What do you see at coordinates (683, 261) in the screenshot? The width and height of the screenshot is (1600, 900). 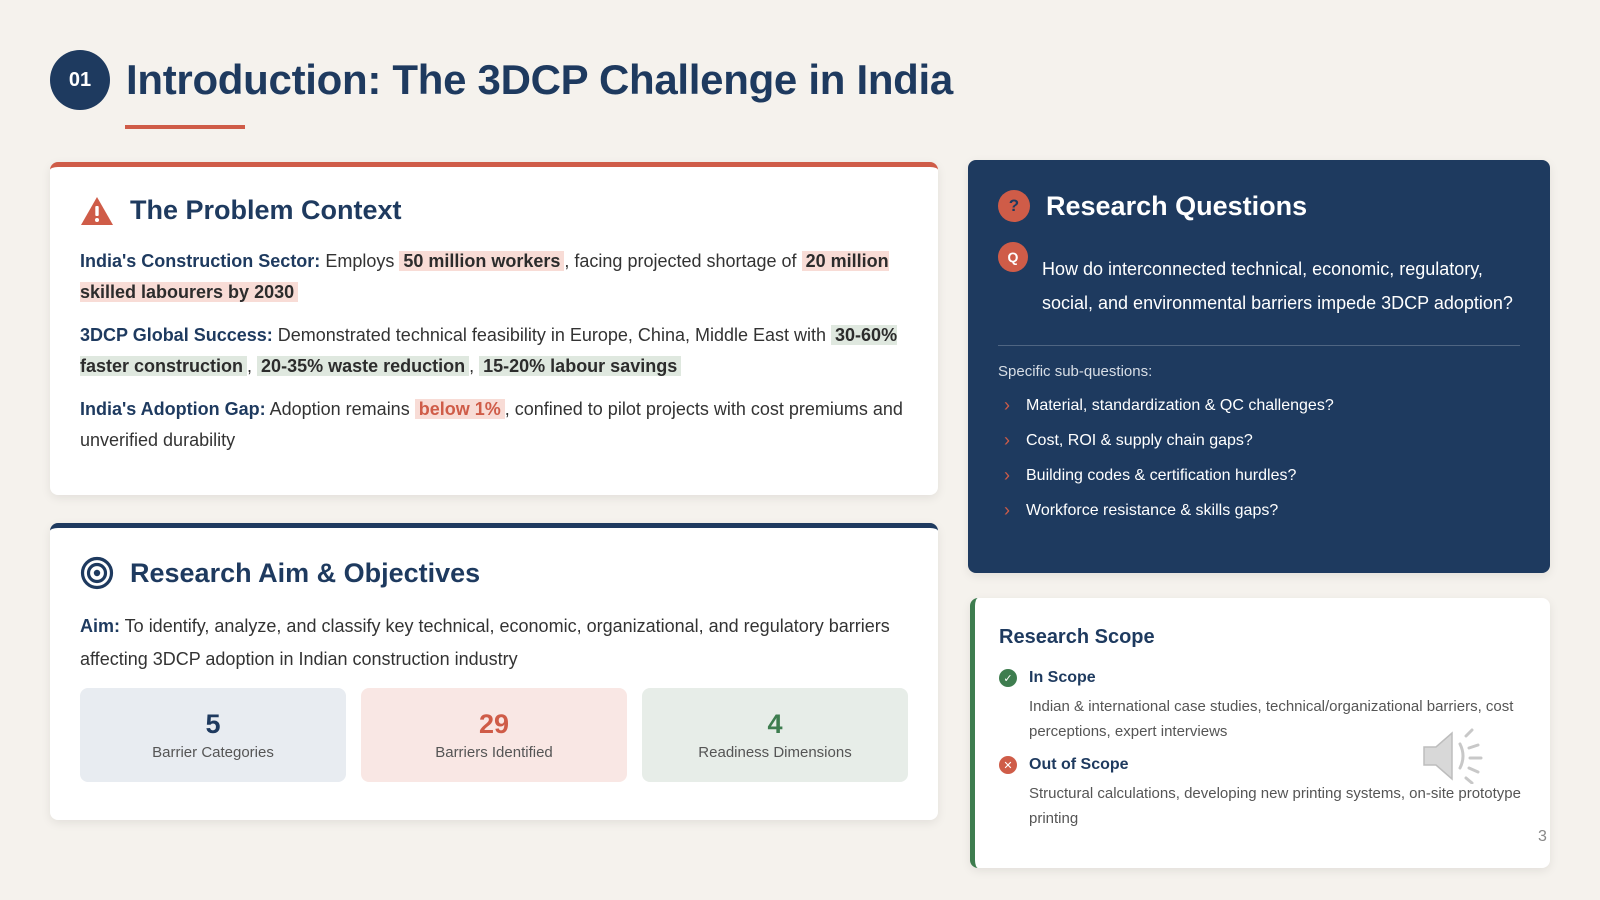 I see `sector-text-2: , facing projected shortage of` at bounding box center [683, 261].